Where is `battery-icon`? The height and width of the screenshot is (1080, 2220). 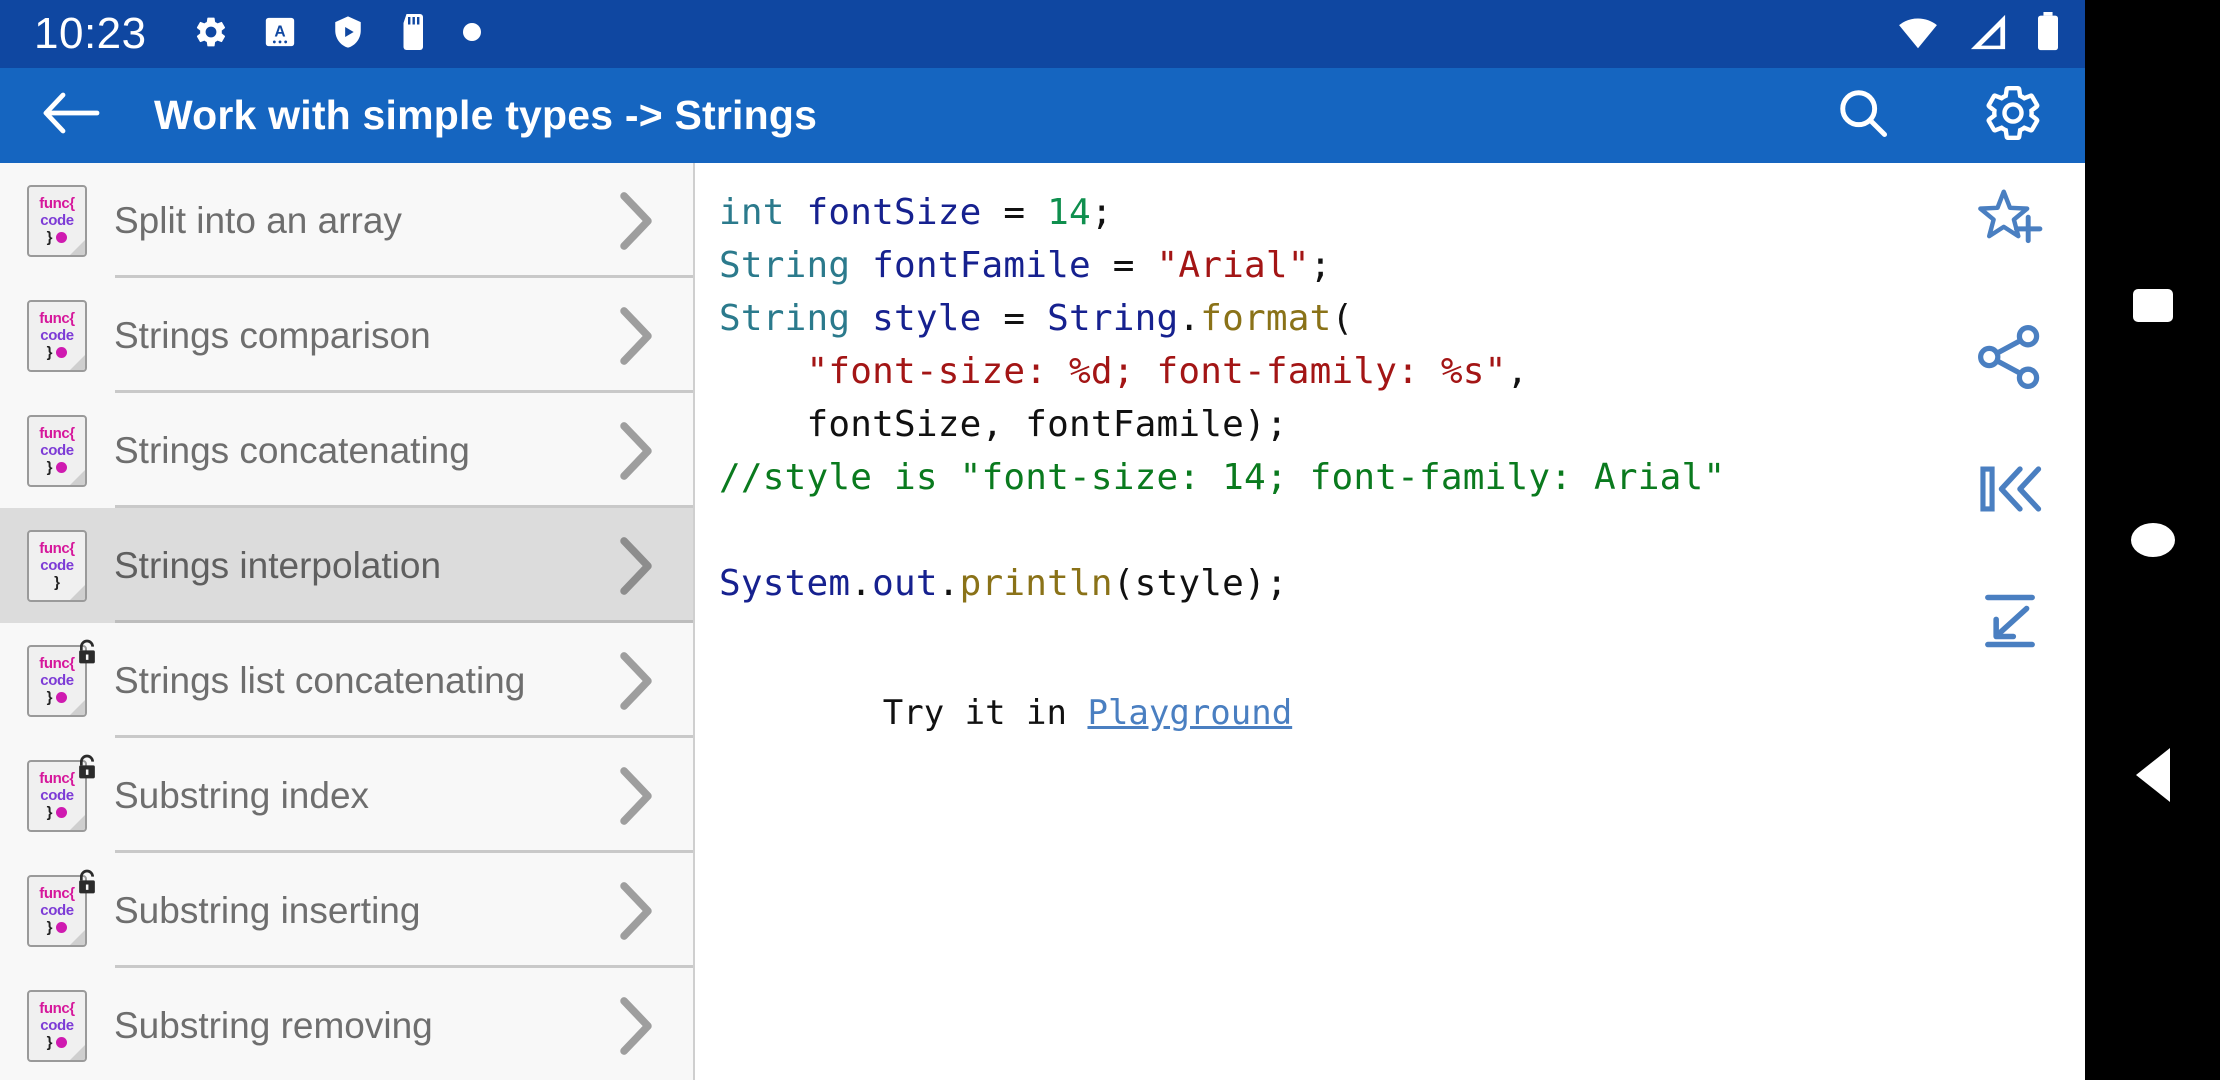
battery-icon is located at coordinates (2048, 34).